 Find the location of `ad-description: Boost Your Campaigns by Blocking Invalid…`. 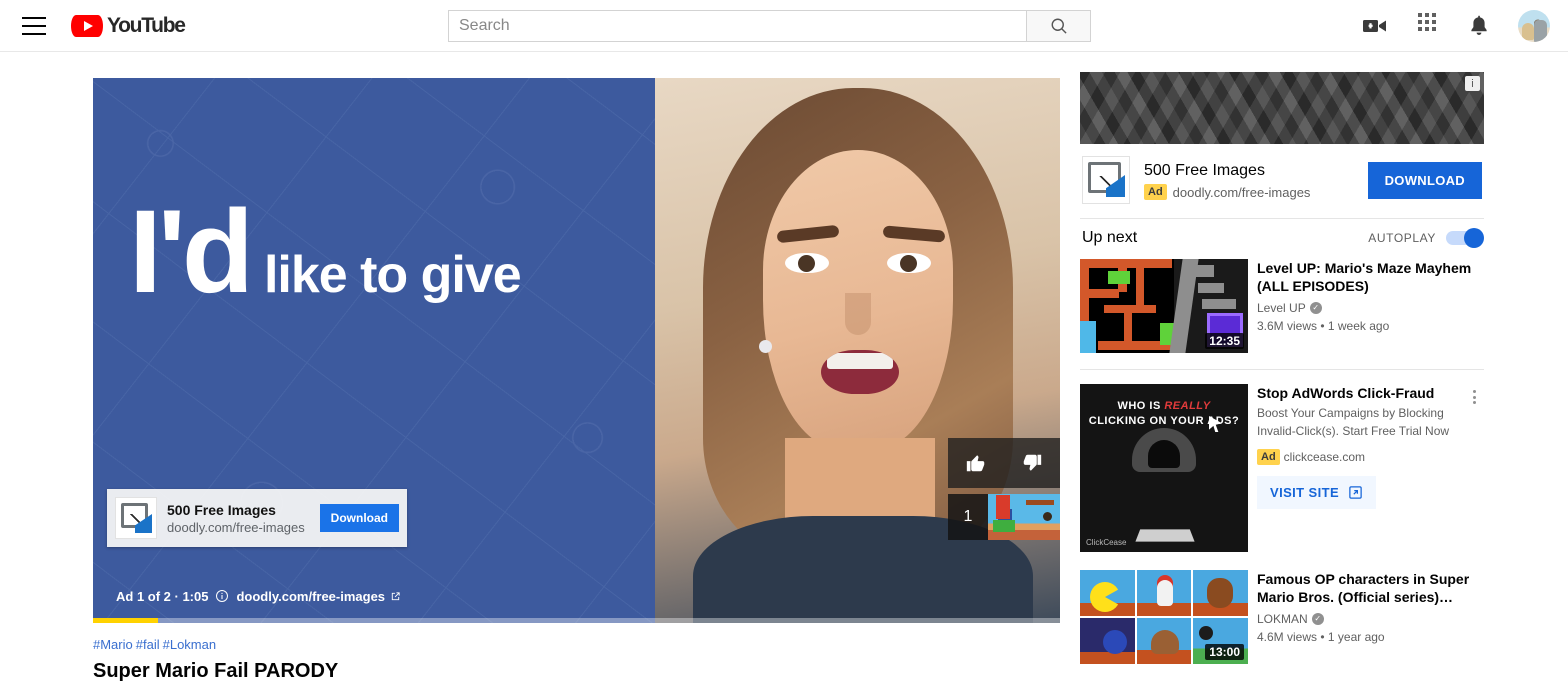

ad-description: Boost Your Campaigns by Blocking Invalid… is located at coordinates (1353, 422).